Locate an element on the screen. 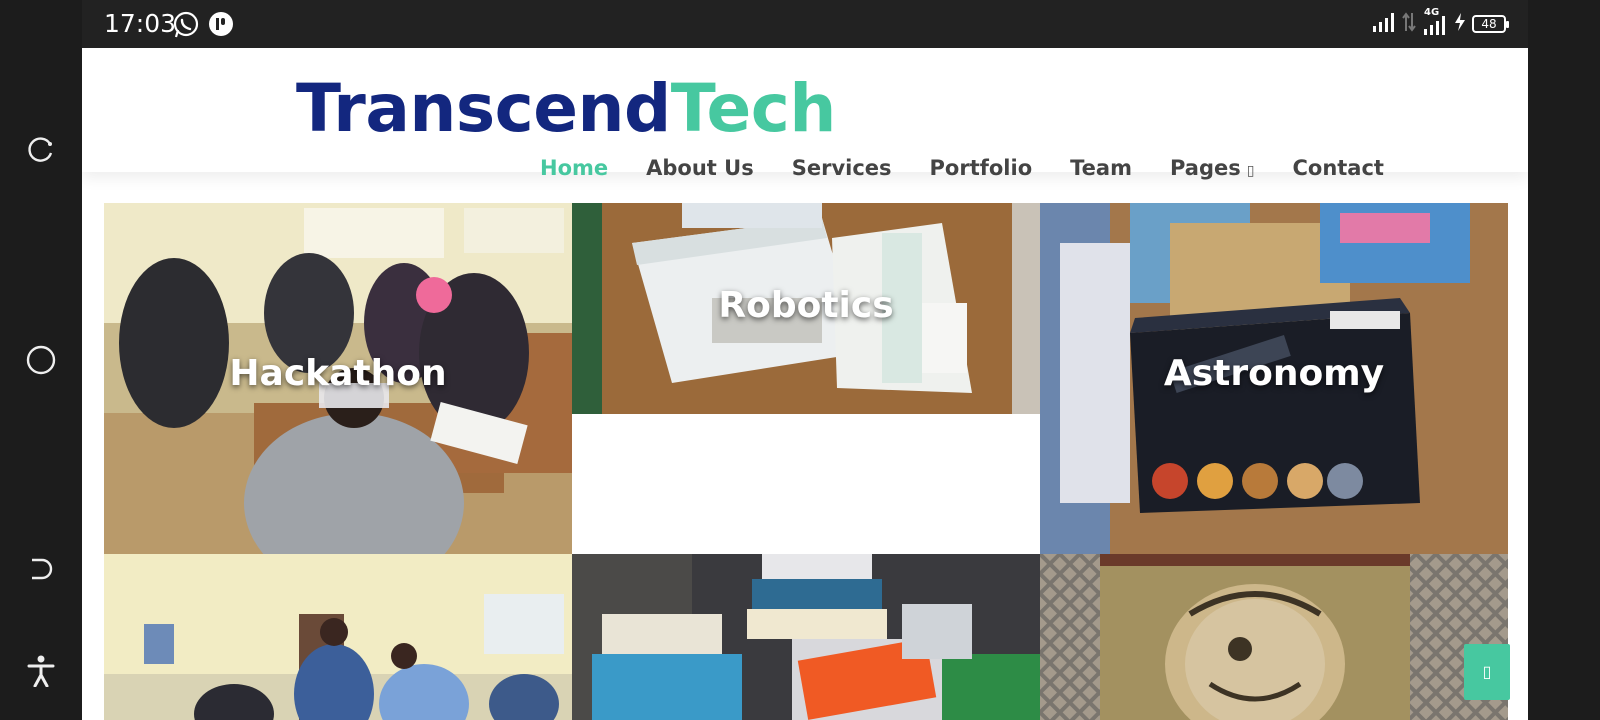 The height and width of the screenshot is (720, 1600). signal-strength-icon is located at coordinates (1384, 24).